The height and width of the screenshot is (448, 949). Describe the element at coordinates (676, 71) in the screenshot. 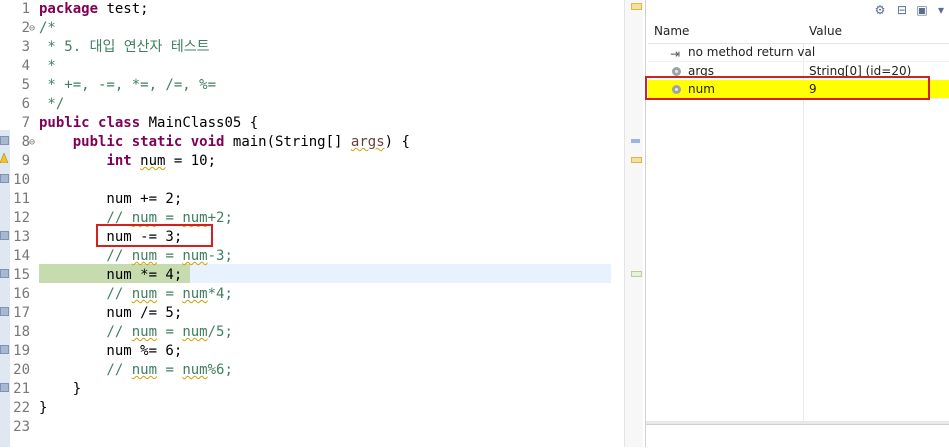

I see `local-variable-icon` at that location.